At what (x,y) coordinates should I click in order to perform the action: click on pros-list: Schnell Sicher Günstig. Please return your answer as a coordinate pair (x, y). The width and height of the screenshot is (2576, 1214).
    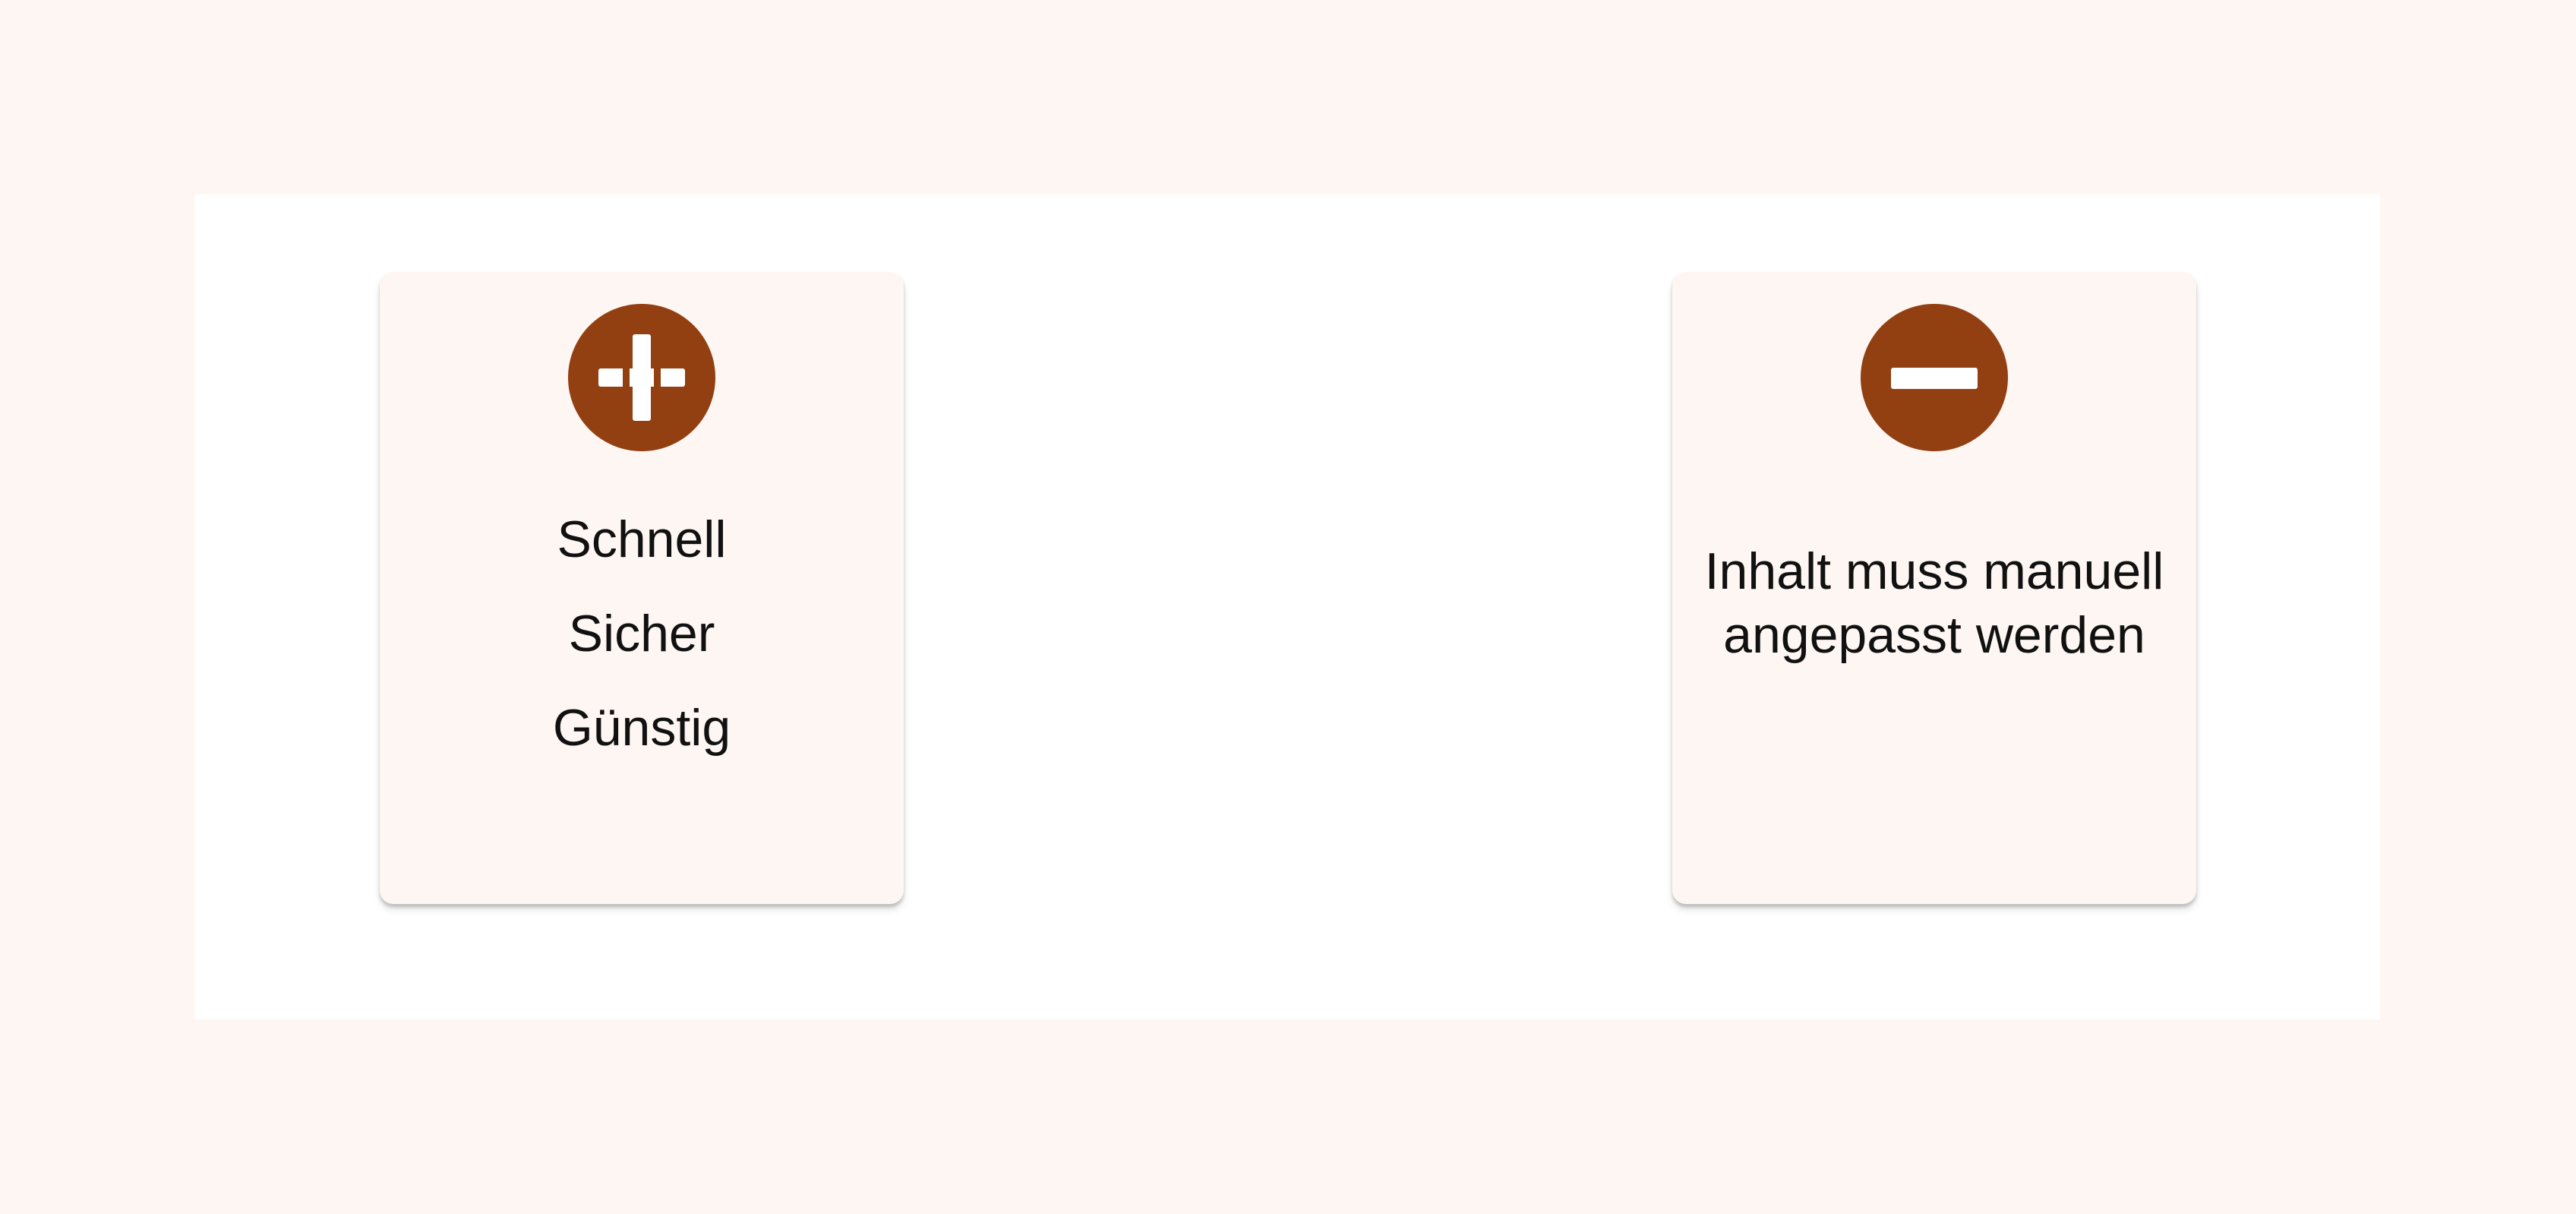
    Looking at the image, I should click on (642, 633).